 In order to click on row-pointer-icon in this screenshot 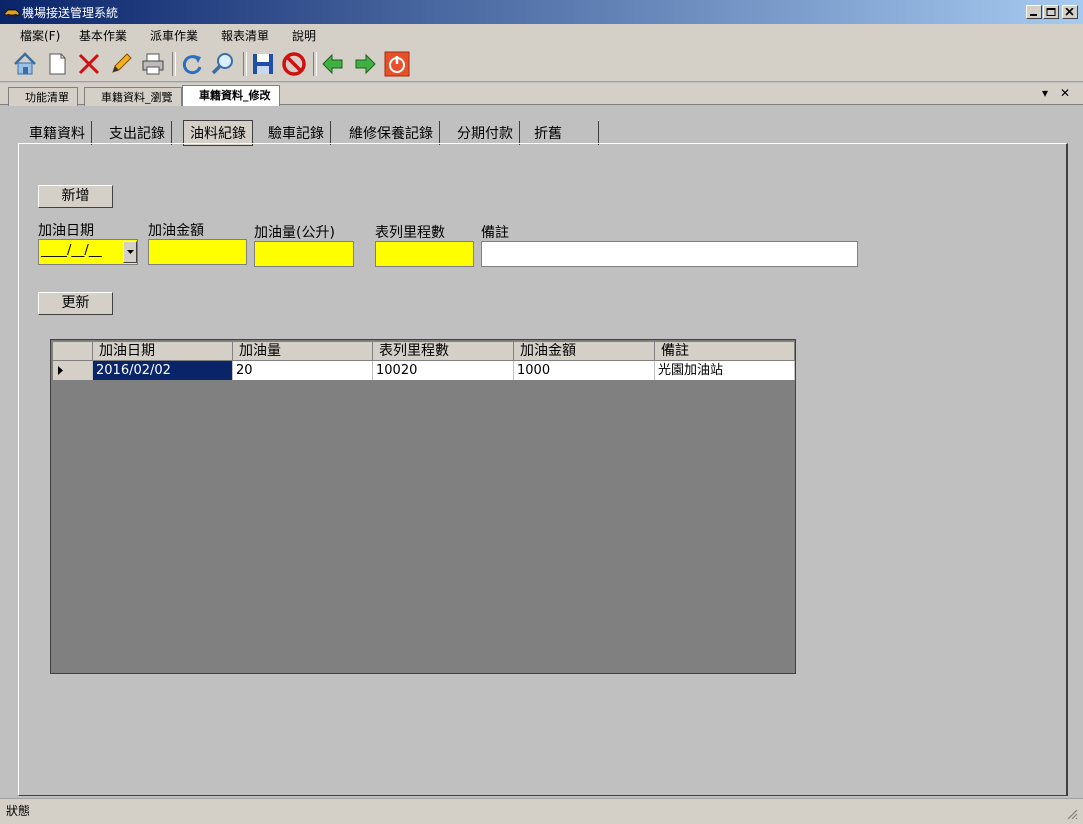, I will do `click(60, 370)`.